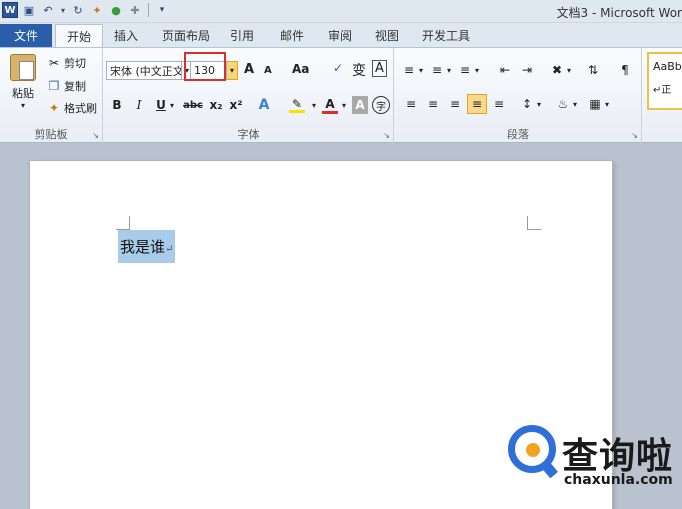 The height and width of the screenshot is (509, 682). I want to click on change-case-button: Aa, so click(300, 69).